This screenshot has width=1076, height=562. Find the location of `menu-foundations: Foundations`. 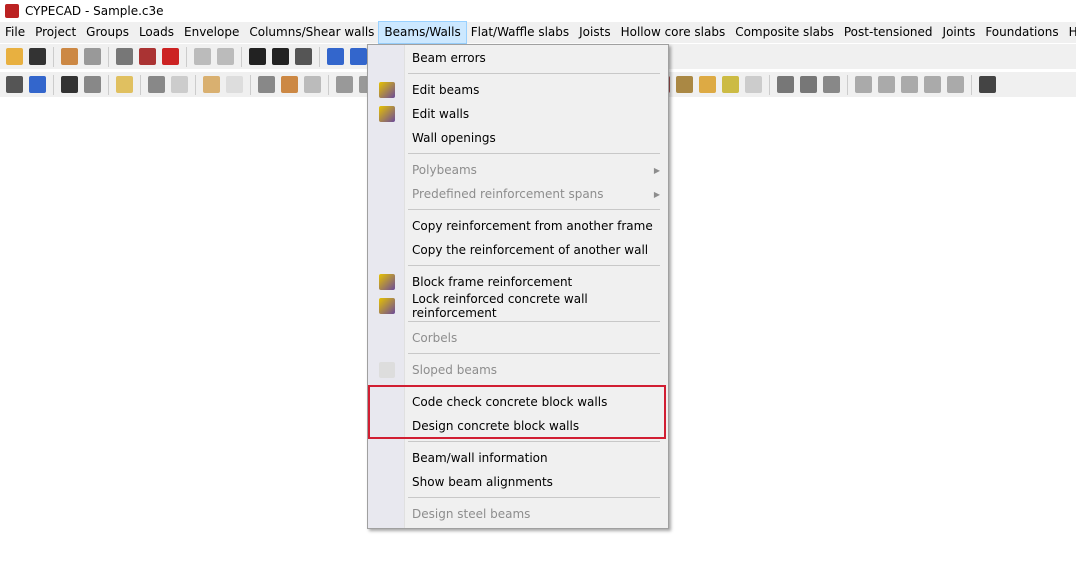

menu-foundations: Foundations is located at coordinates (1021, 32).